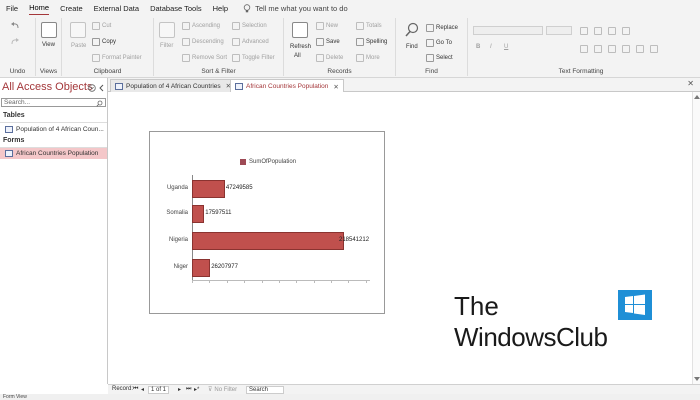 The image size is (700, 400). I want to click on doc-tab-population-form: African Countries Population ✕, so click(287, 86).